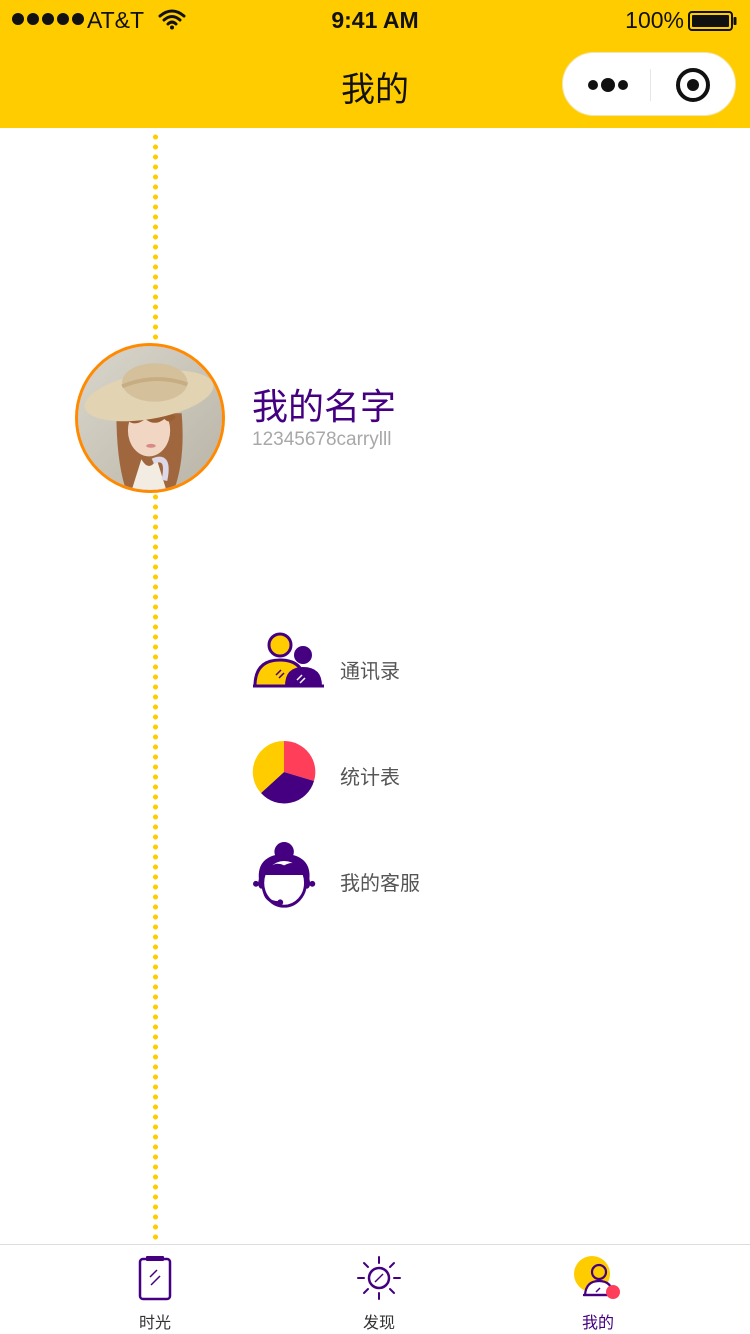 This screenshot has width=750, height=1334. What do you see at coordinates (597, 1322) in the screenshot?
I see `tab-label: 我的` at bounding box center [597, 1322].